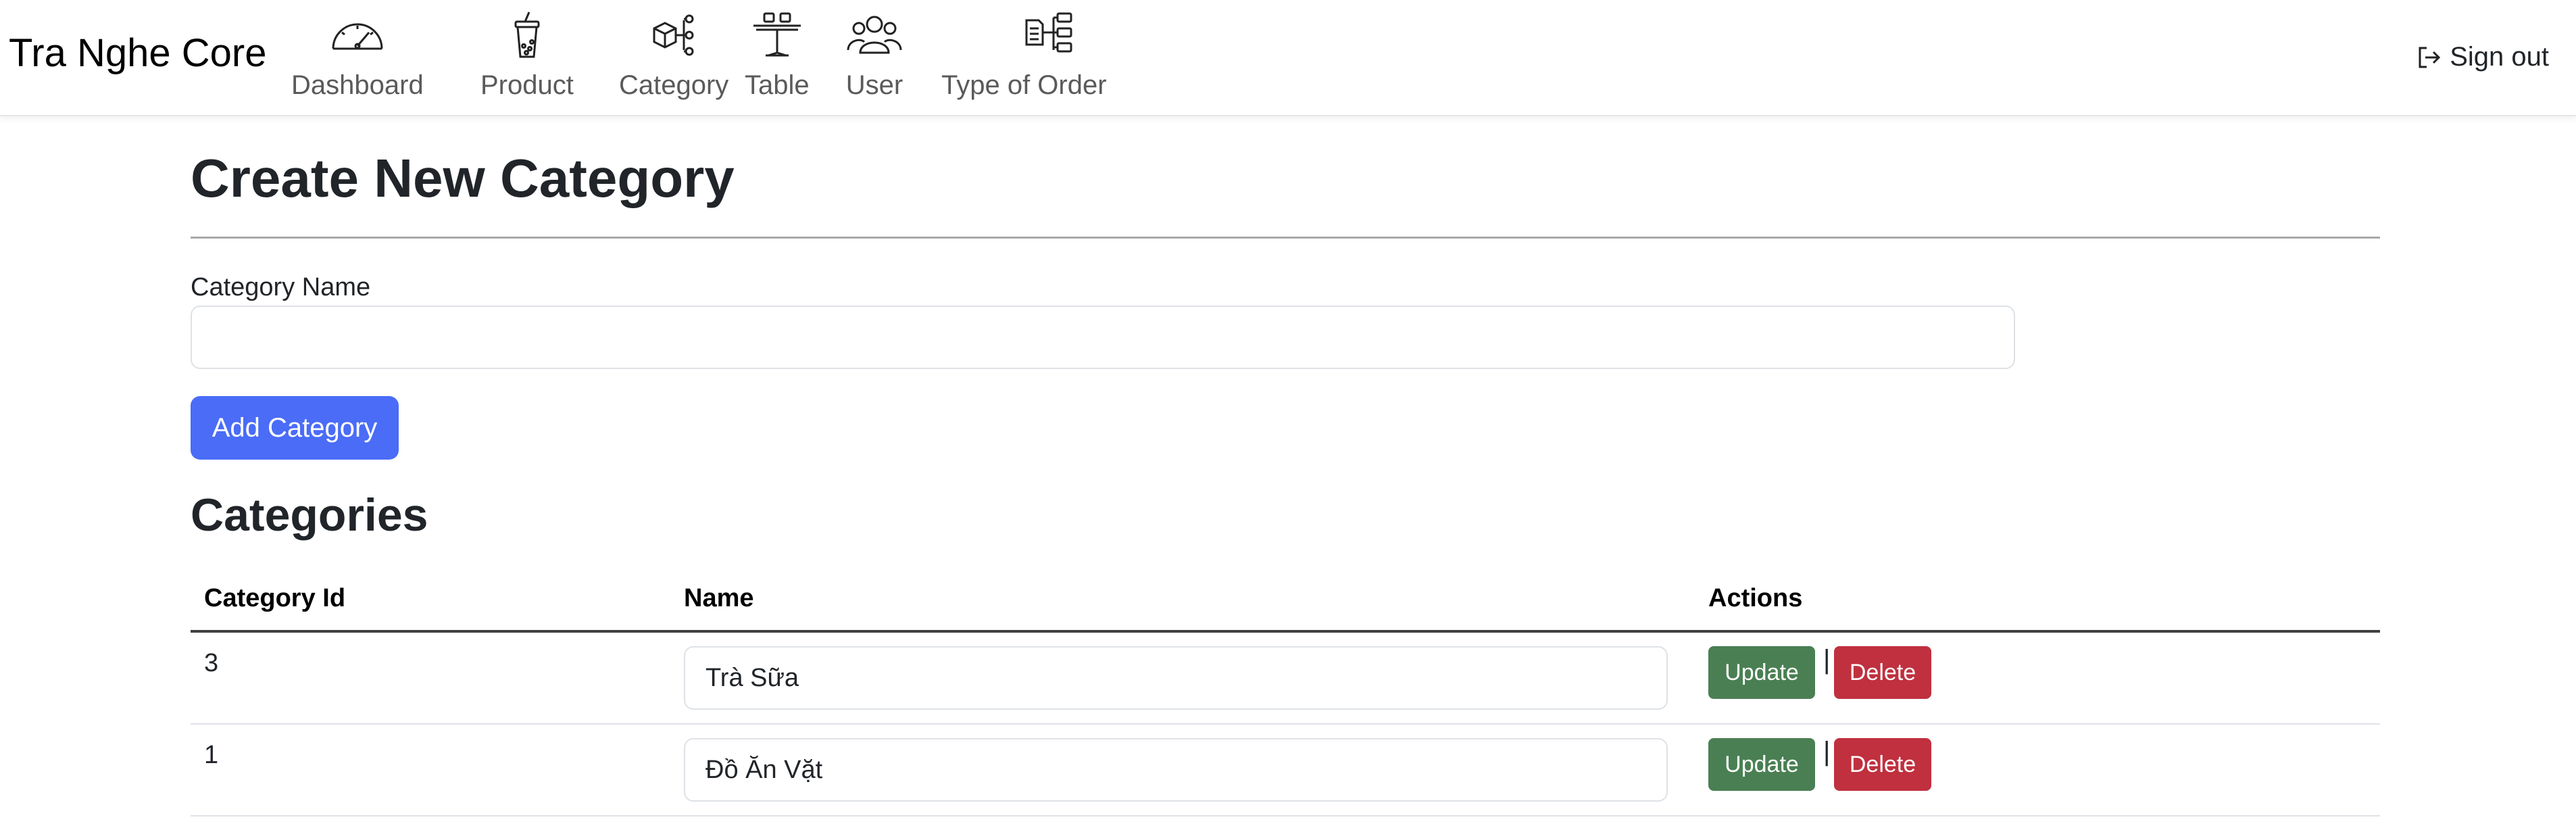  What do you see at coordinates (1285, 601) in the screenshot?
I see `table-header: Category Id Name Actions` at bounding box center [1285, 601].